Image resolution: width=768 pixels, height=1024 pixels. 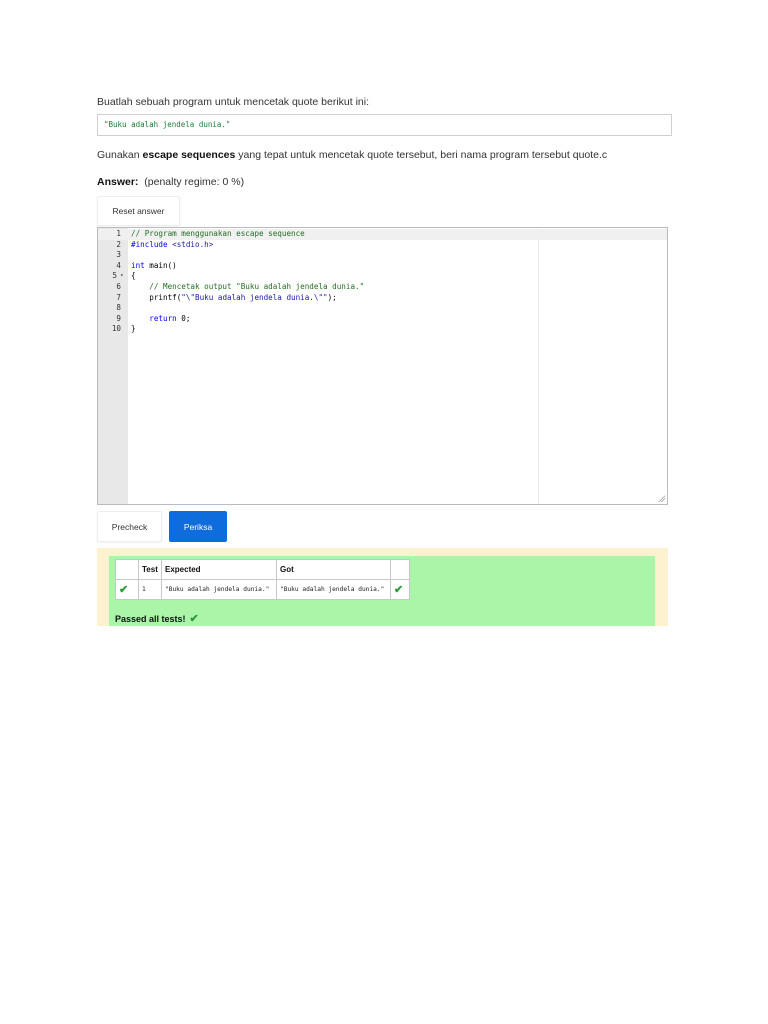 What do you see at coordinates (120, 155) in the screenshot?
I see `instructions-pre: Gunakan` at bounding box center [120, 155].